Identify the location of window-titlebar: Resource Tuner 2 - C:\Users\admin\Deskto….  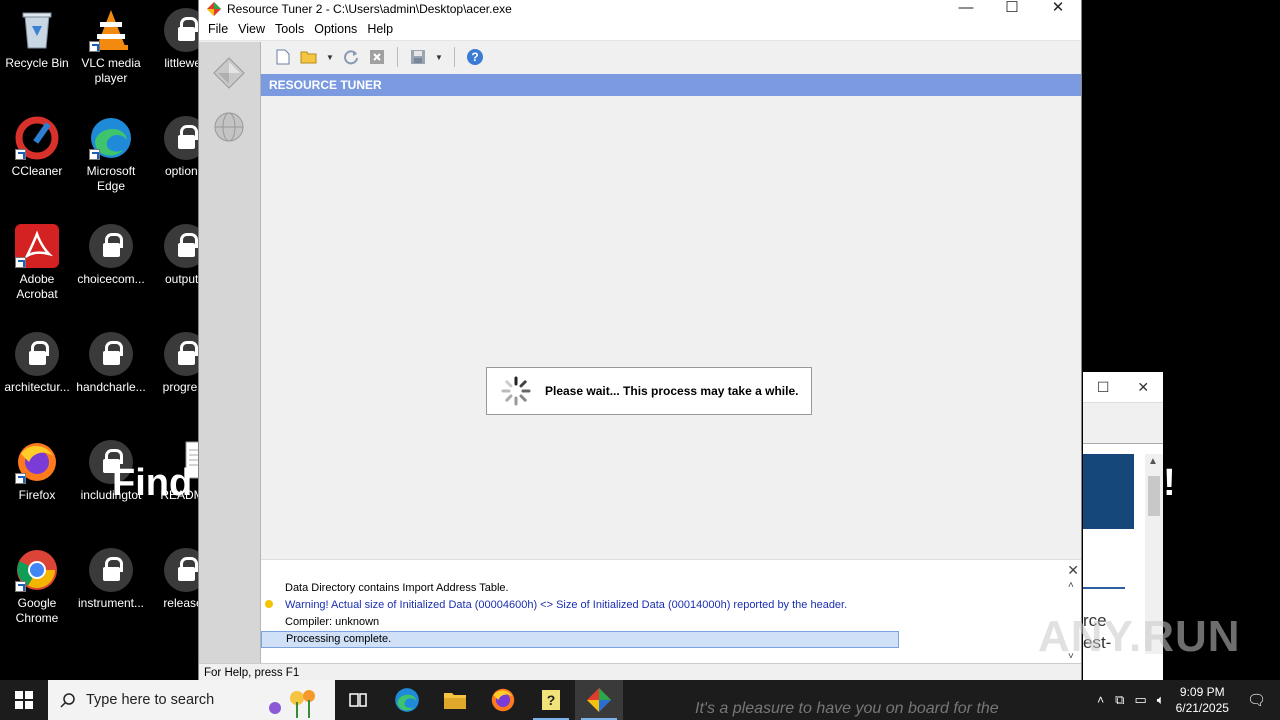
(640, 8).